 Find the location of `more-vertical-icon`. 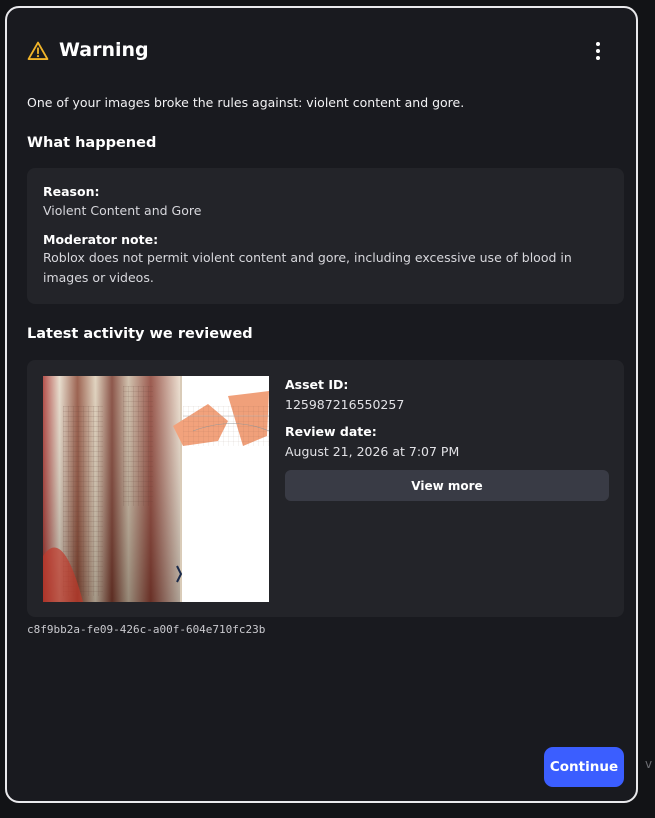

more-vertical-icon is located at coordinates (598, 51).